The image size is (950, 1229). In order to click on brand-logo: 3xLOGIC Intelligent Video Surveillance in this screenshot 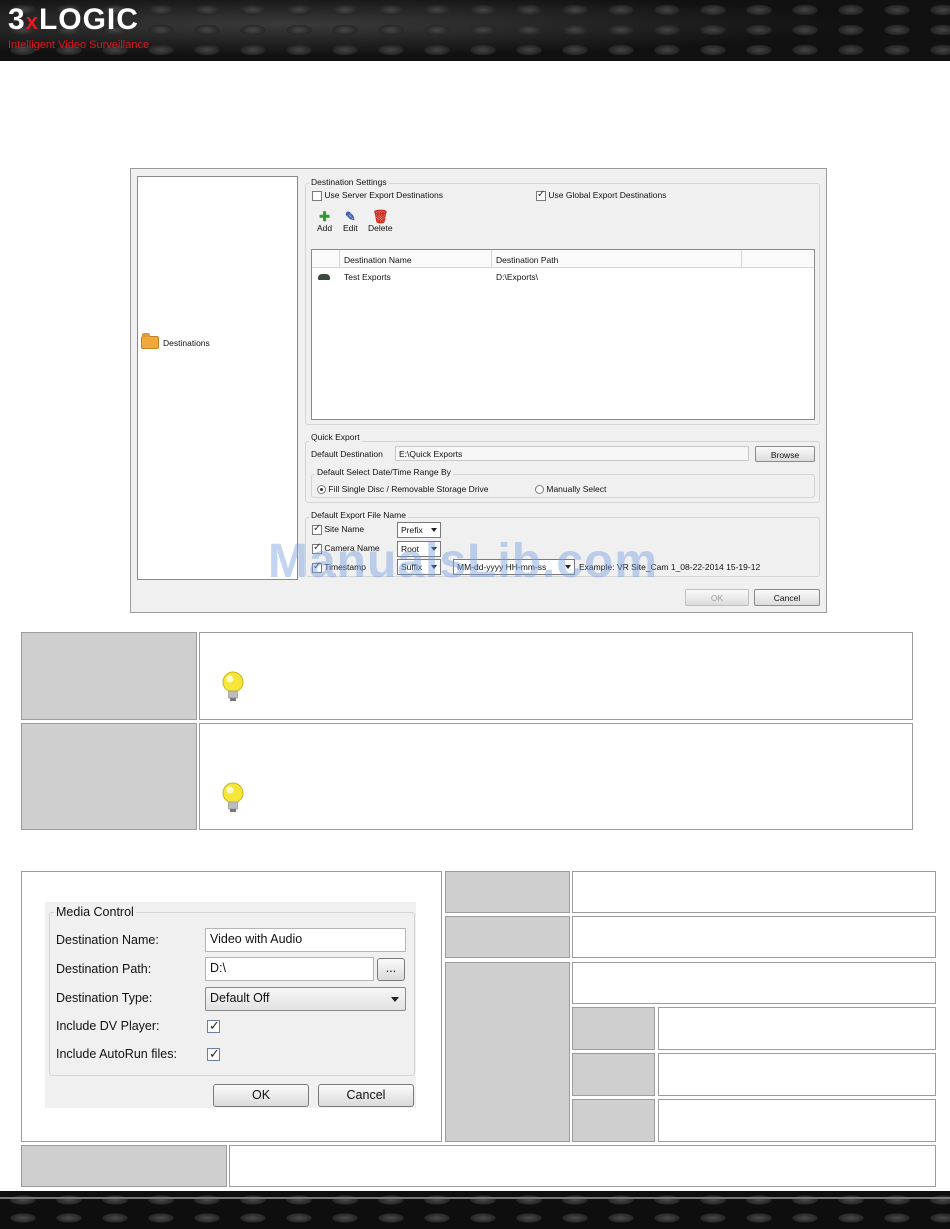, I will do `click(79, 27)`.